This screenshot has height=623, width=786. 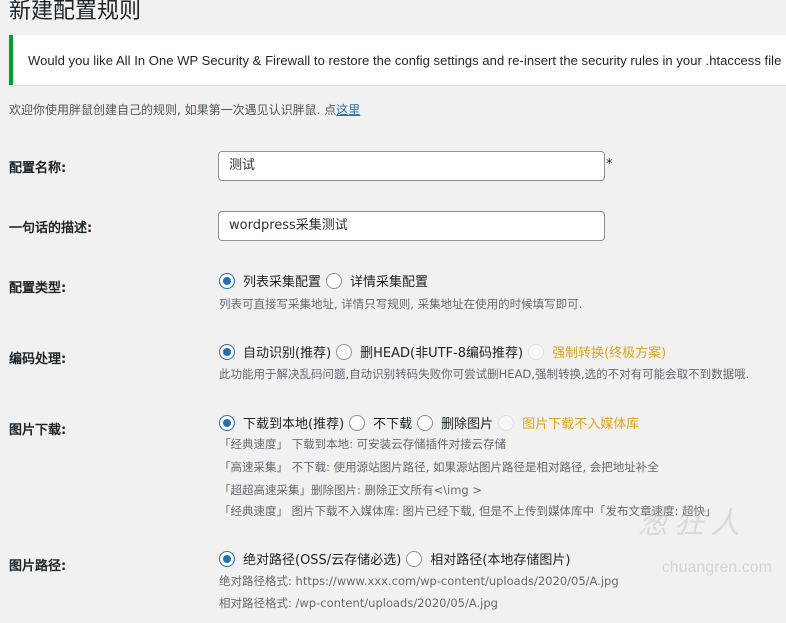 I want to click on option-force-convert-label: 强制转换(终极方案), so click(x=609, y=353).